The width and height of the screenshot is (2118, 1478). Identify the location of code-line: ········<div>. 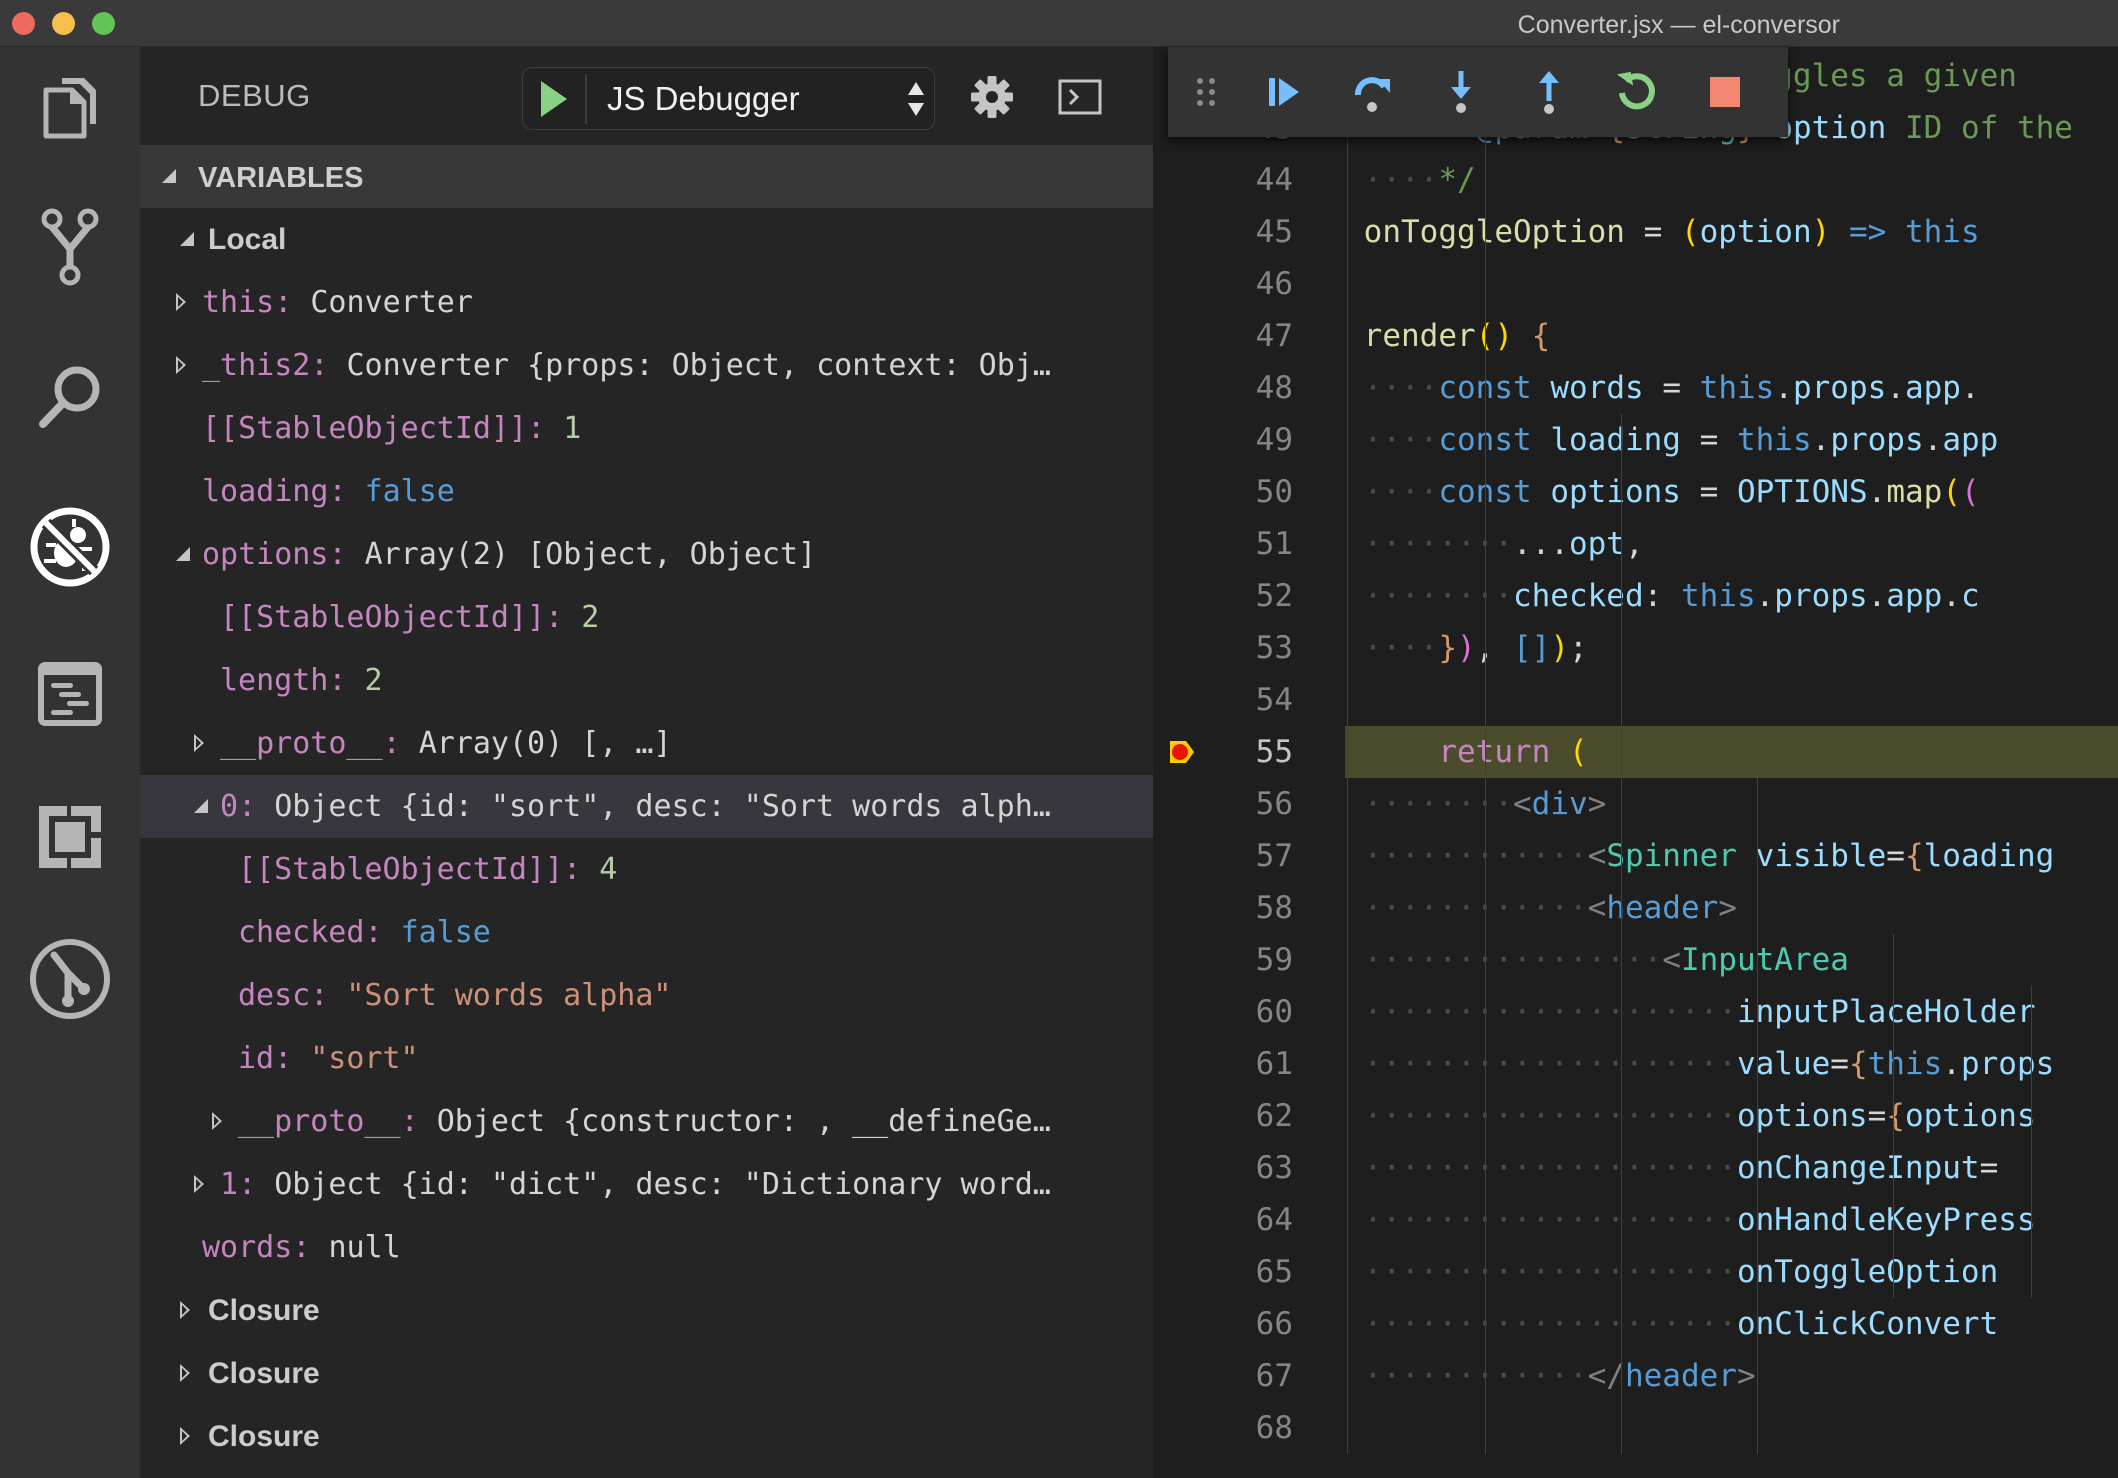
(1731, 804).